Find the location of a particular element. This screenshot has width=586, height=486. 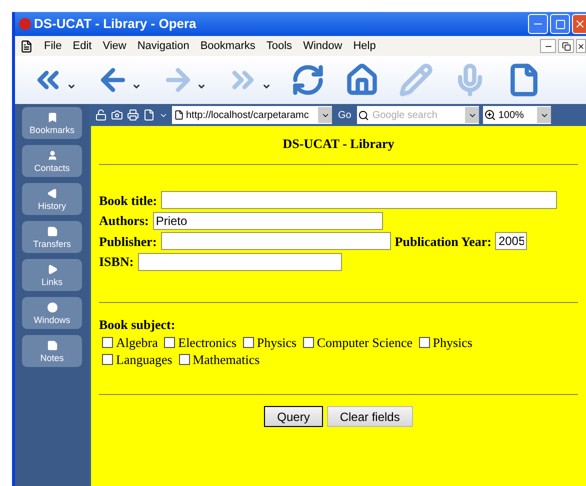

right-triangle-icon is located at coordinates (52, 269).